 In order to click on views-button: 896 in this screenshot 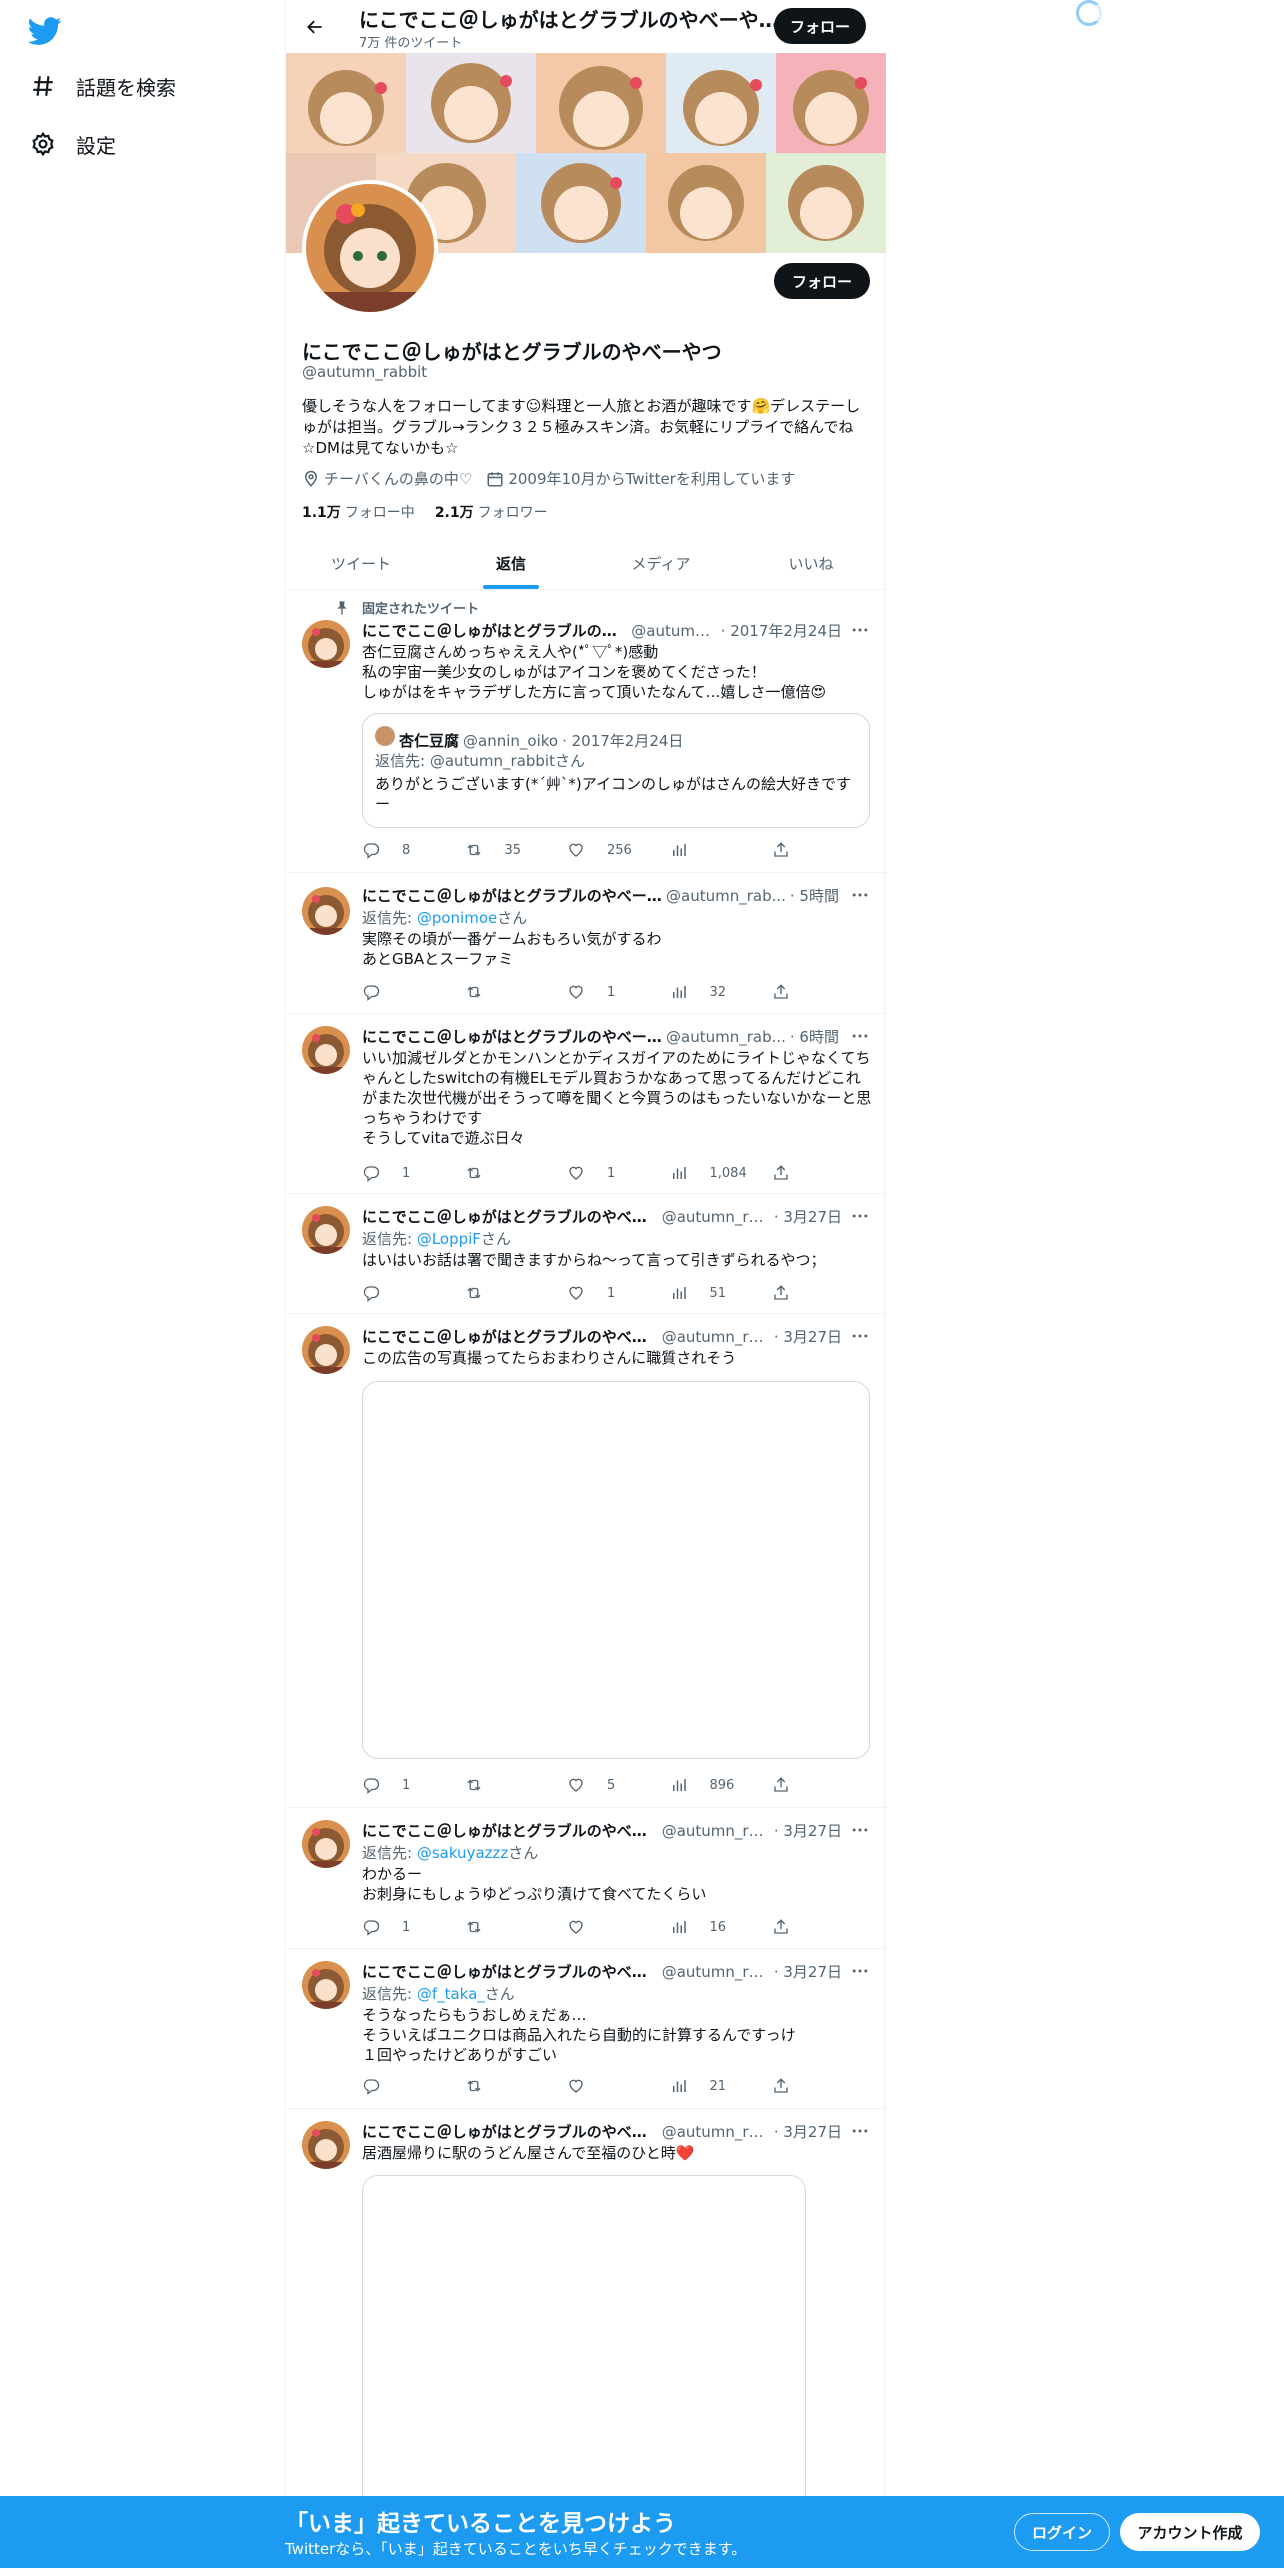, I will do `click(710, 1785)`.